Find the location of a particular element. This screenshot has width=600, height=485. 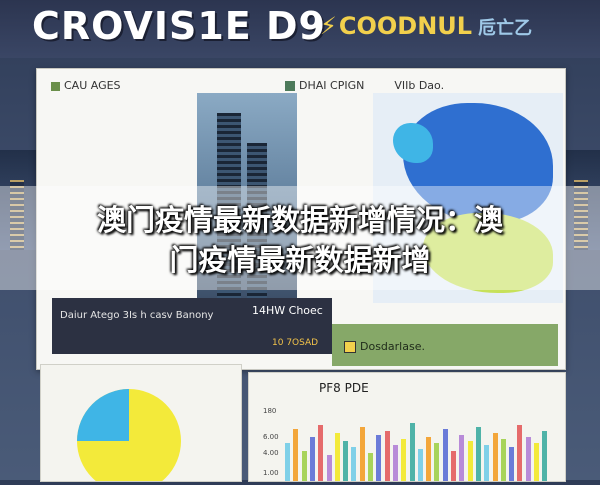

board-top-label: CAU AGES is located at coordinates (86, 85).